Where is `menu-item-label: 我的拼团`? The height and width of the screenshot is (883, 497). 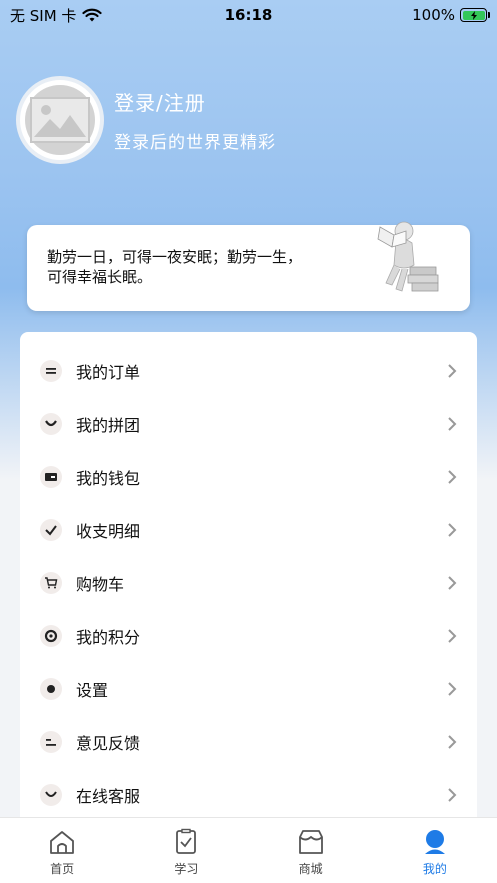
menu-item-label: 我的拼团 is located at coordinates (108, 425).